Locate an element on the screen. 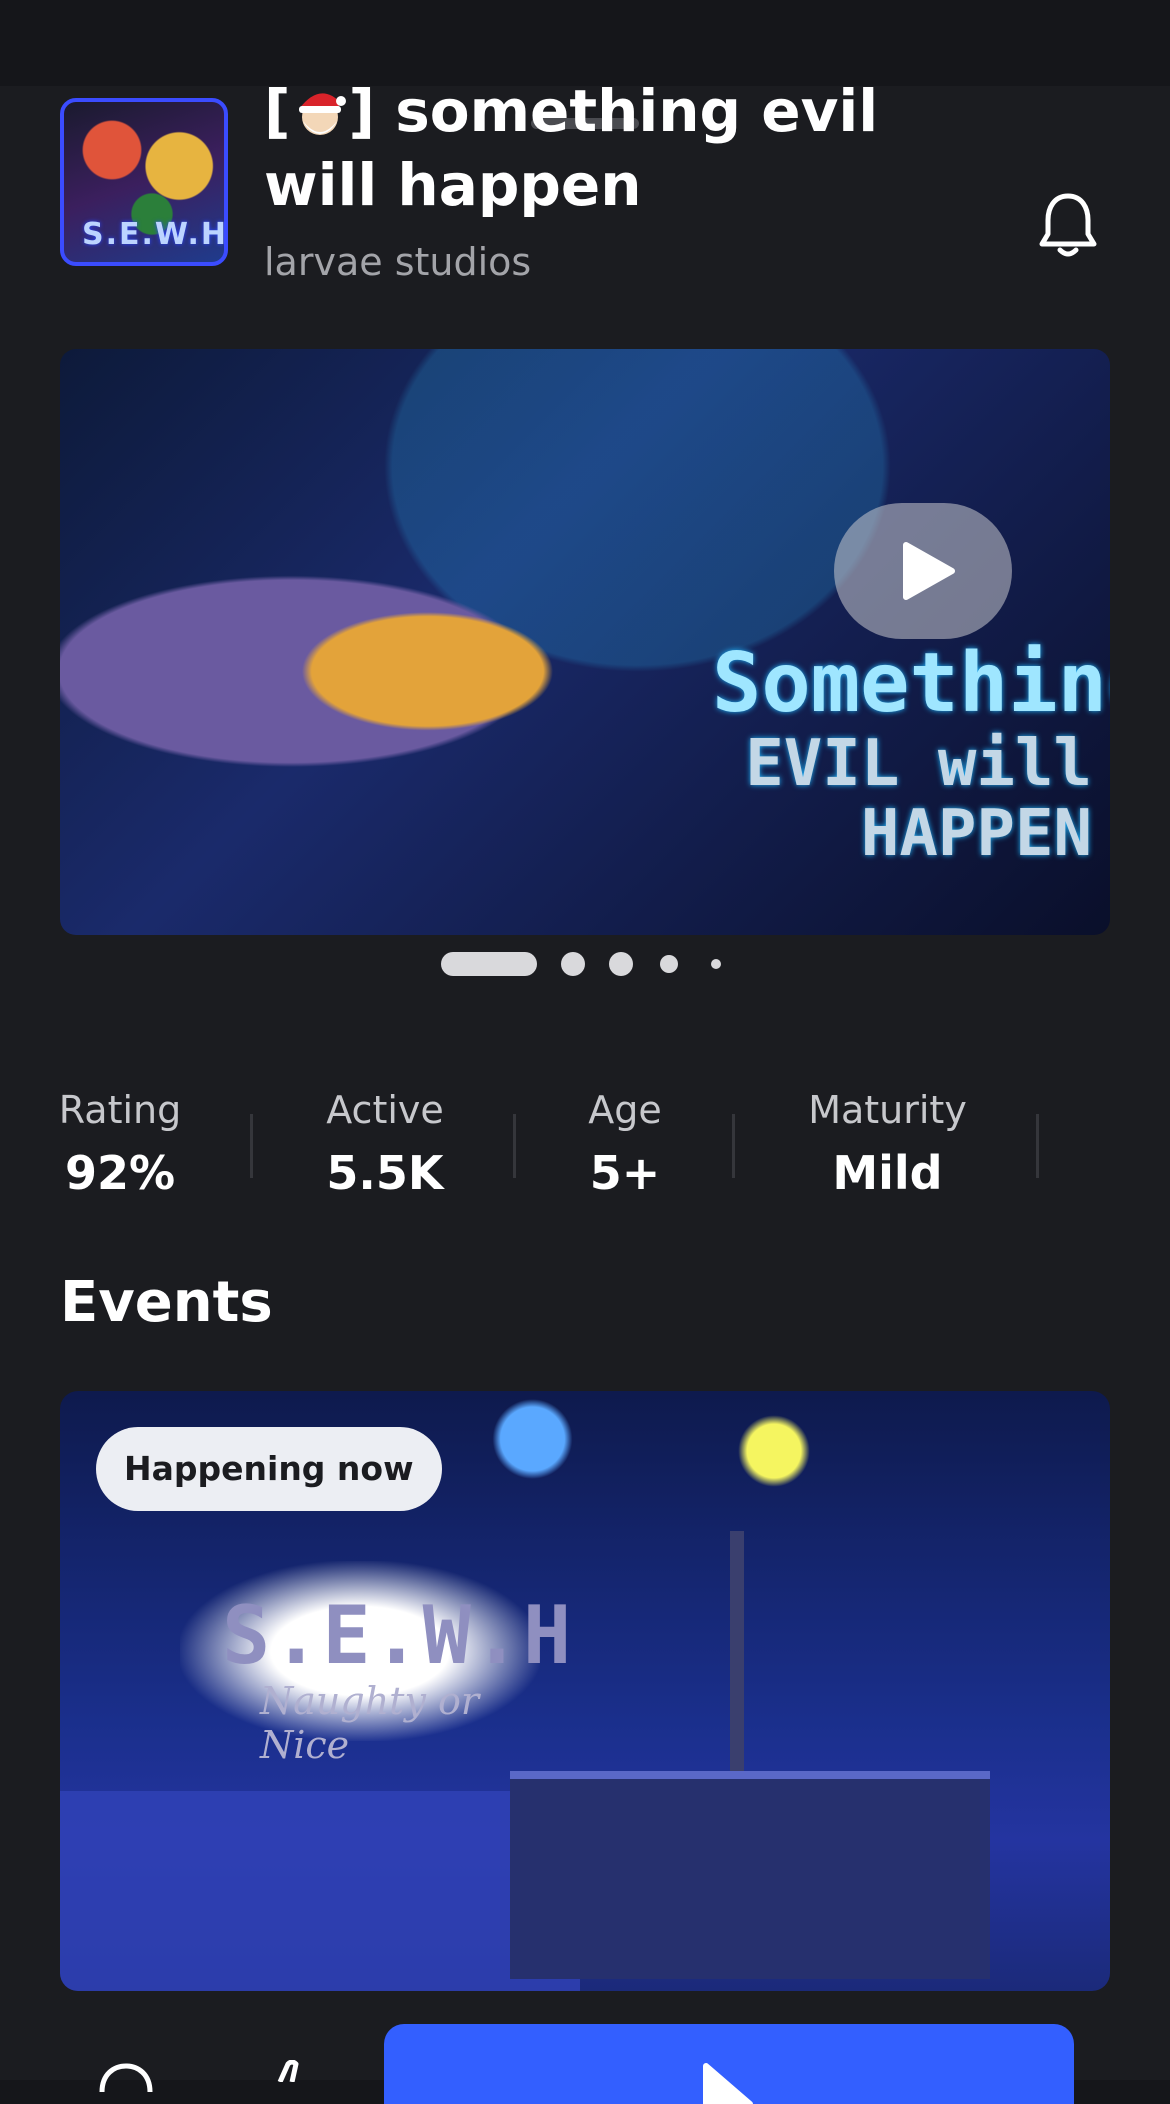 Image resolution: width=1170 pixels, height=2104 pixels. stat-value: Mild is located at coordinates (887, 1173).